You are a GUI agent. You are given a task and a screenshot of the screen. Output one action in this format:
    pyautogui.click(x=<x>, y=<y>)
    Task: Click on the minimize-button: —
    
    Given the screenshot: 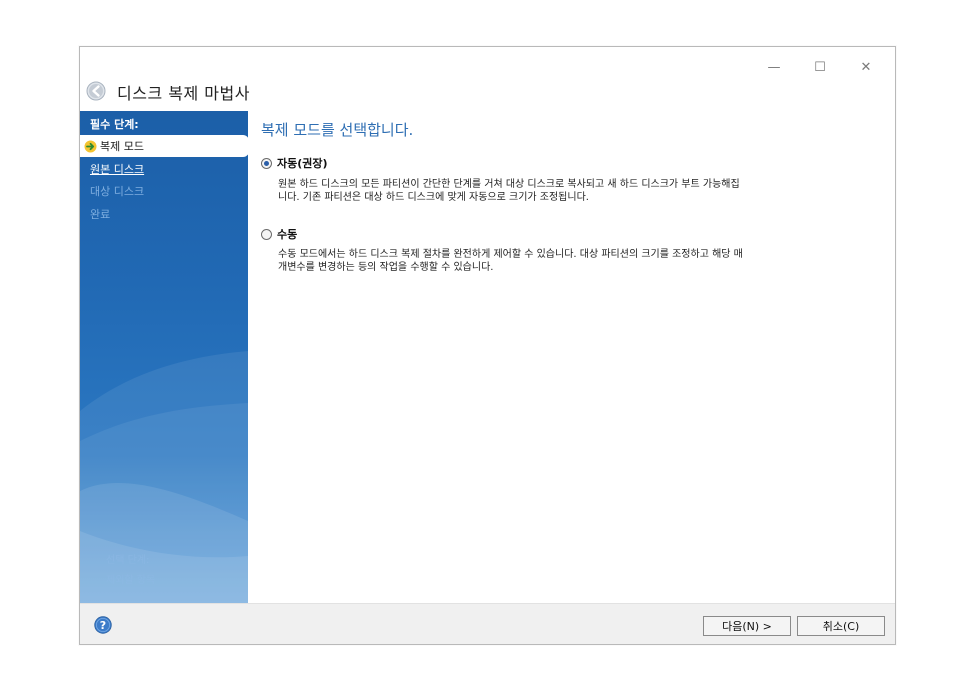 What is the action you would take?
    pyautogui.click(x=774, y=67)
    